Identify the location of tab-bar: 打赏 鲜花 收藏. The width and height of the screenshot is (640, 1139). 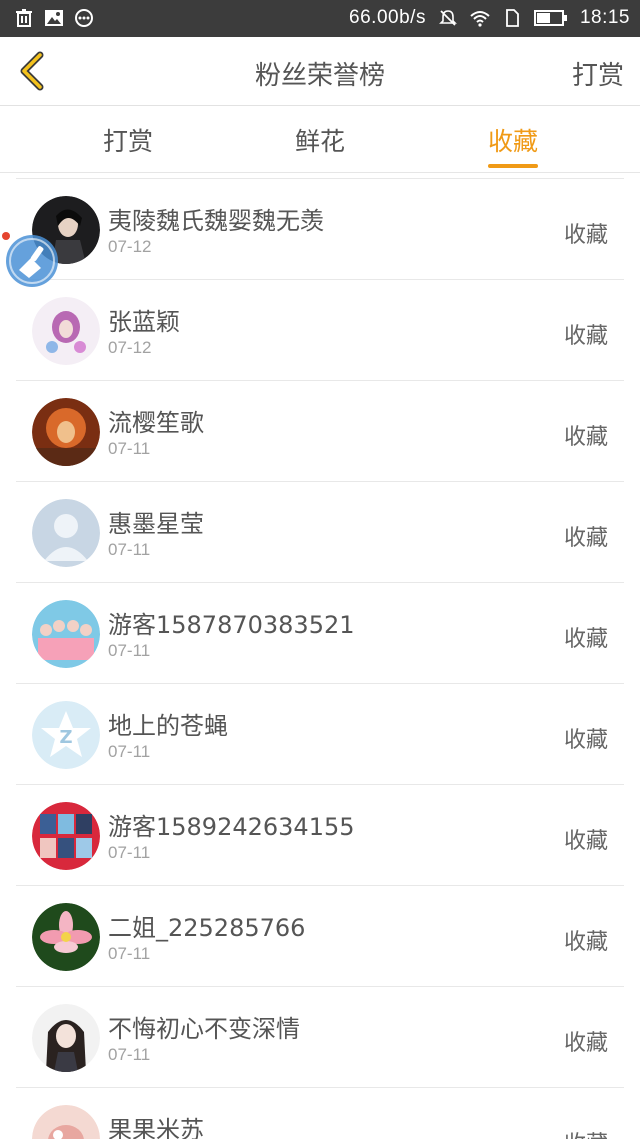
(320, 139).